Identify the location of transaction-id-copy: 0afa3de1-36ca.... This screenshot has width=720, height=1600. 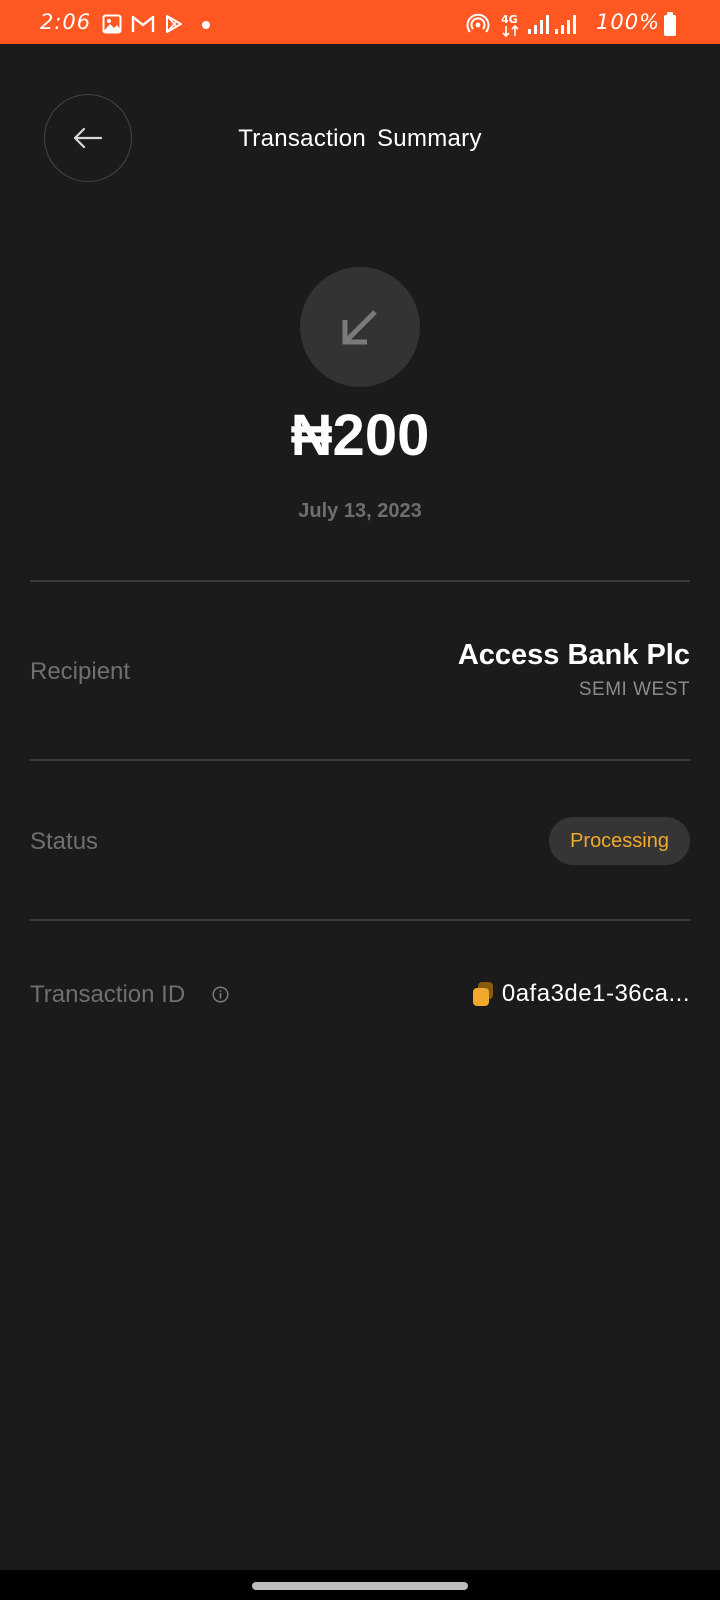
(580, 994).